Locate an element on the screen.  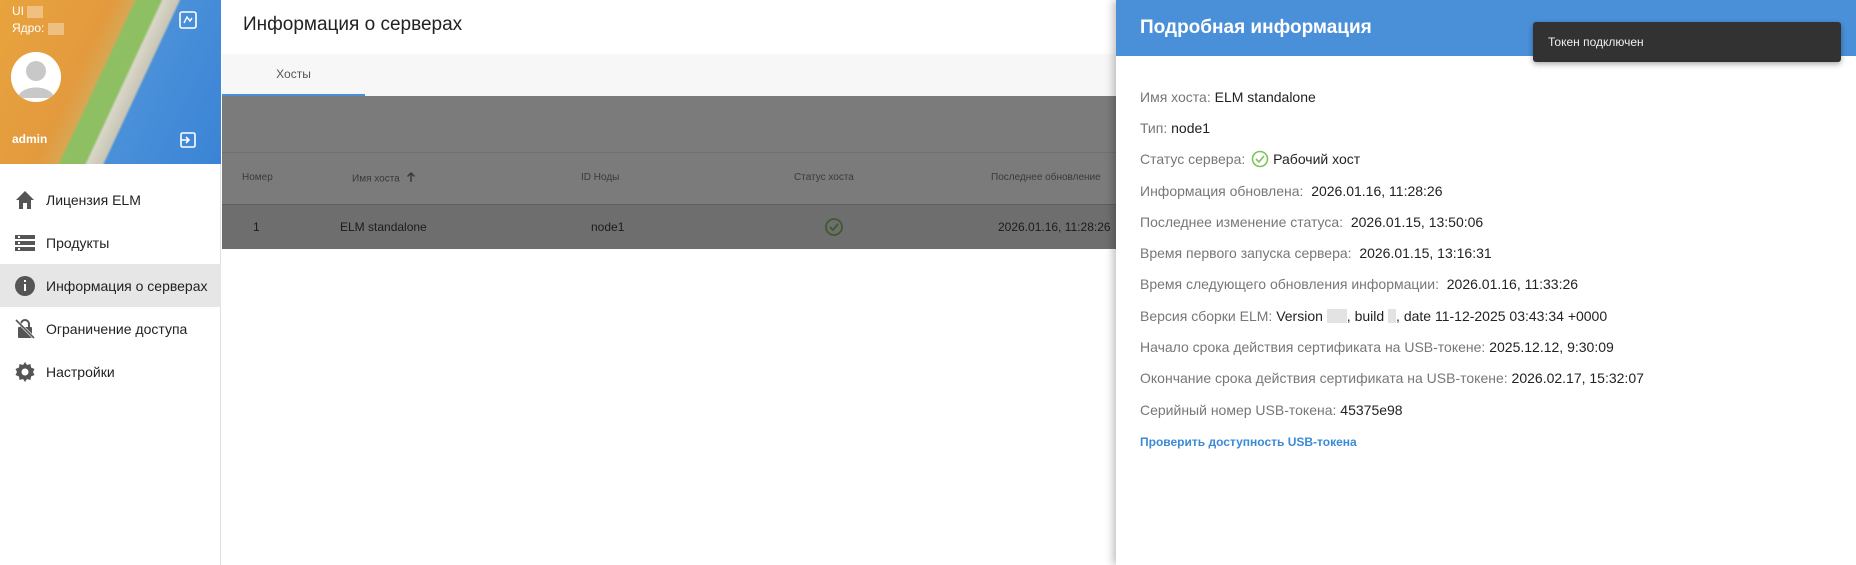
detail-value: 2026.02.17, 15:32:07 is located at coordinates (1577, 378).